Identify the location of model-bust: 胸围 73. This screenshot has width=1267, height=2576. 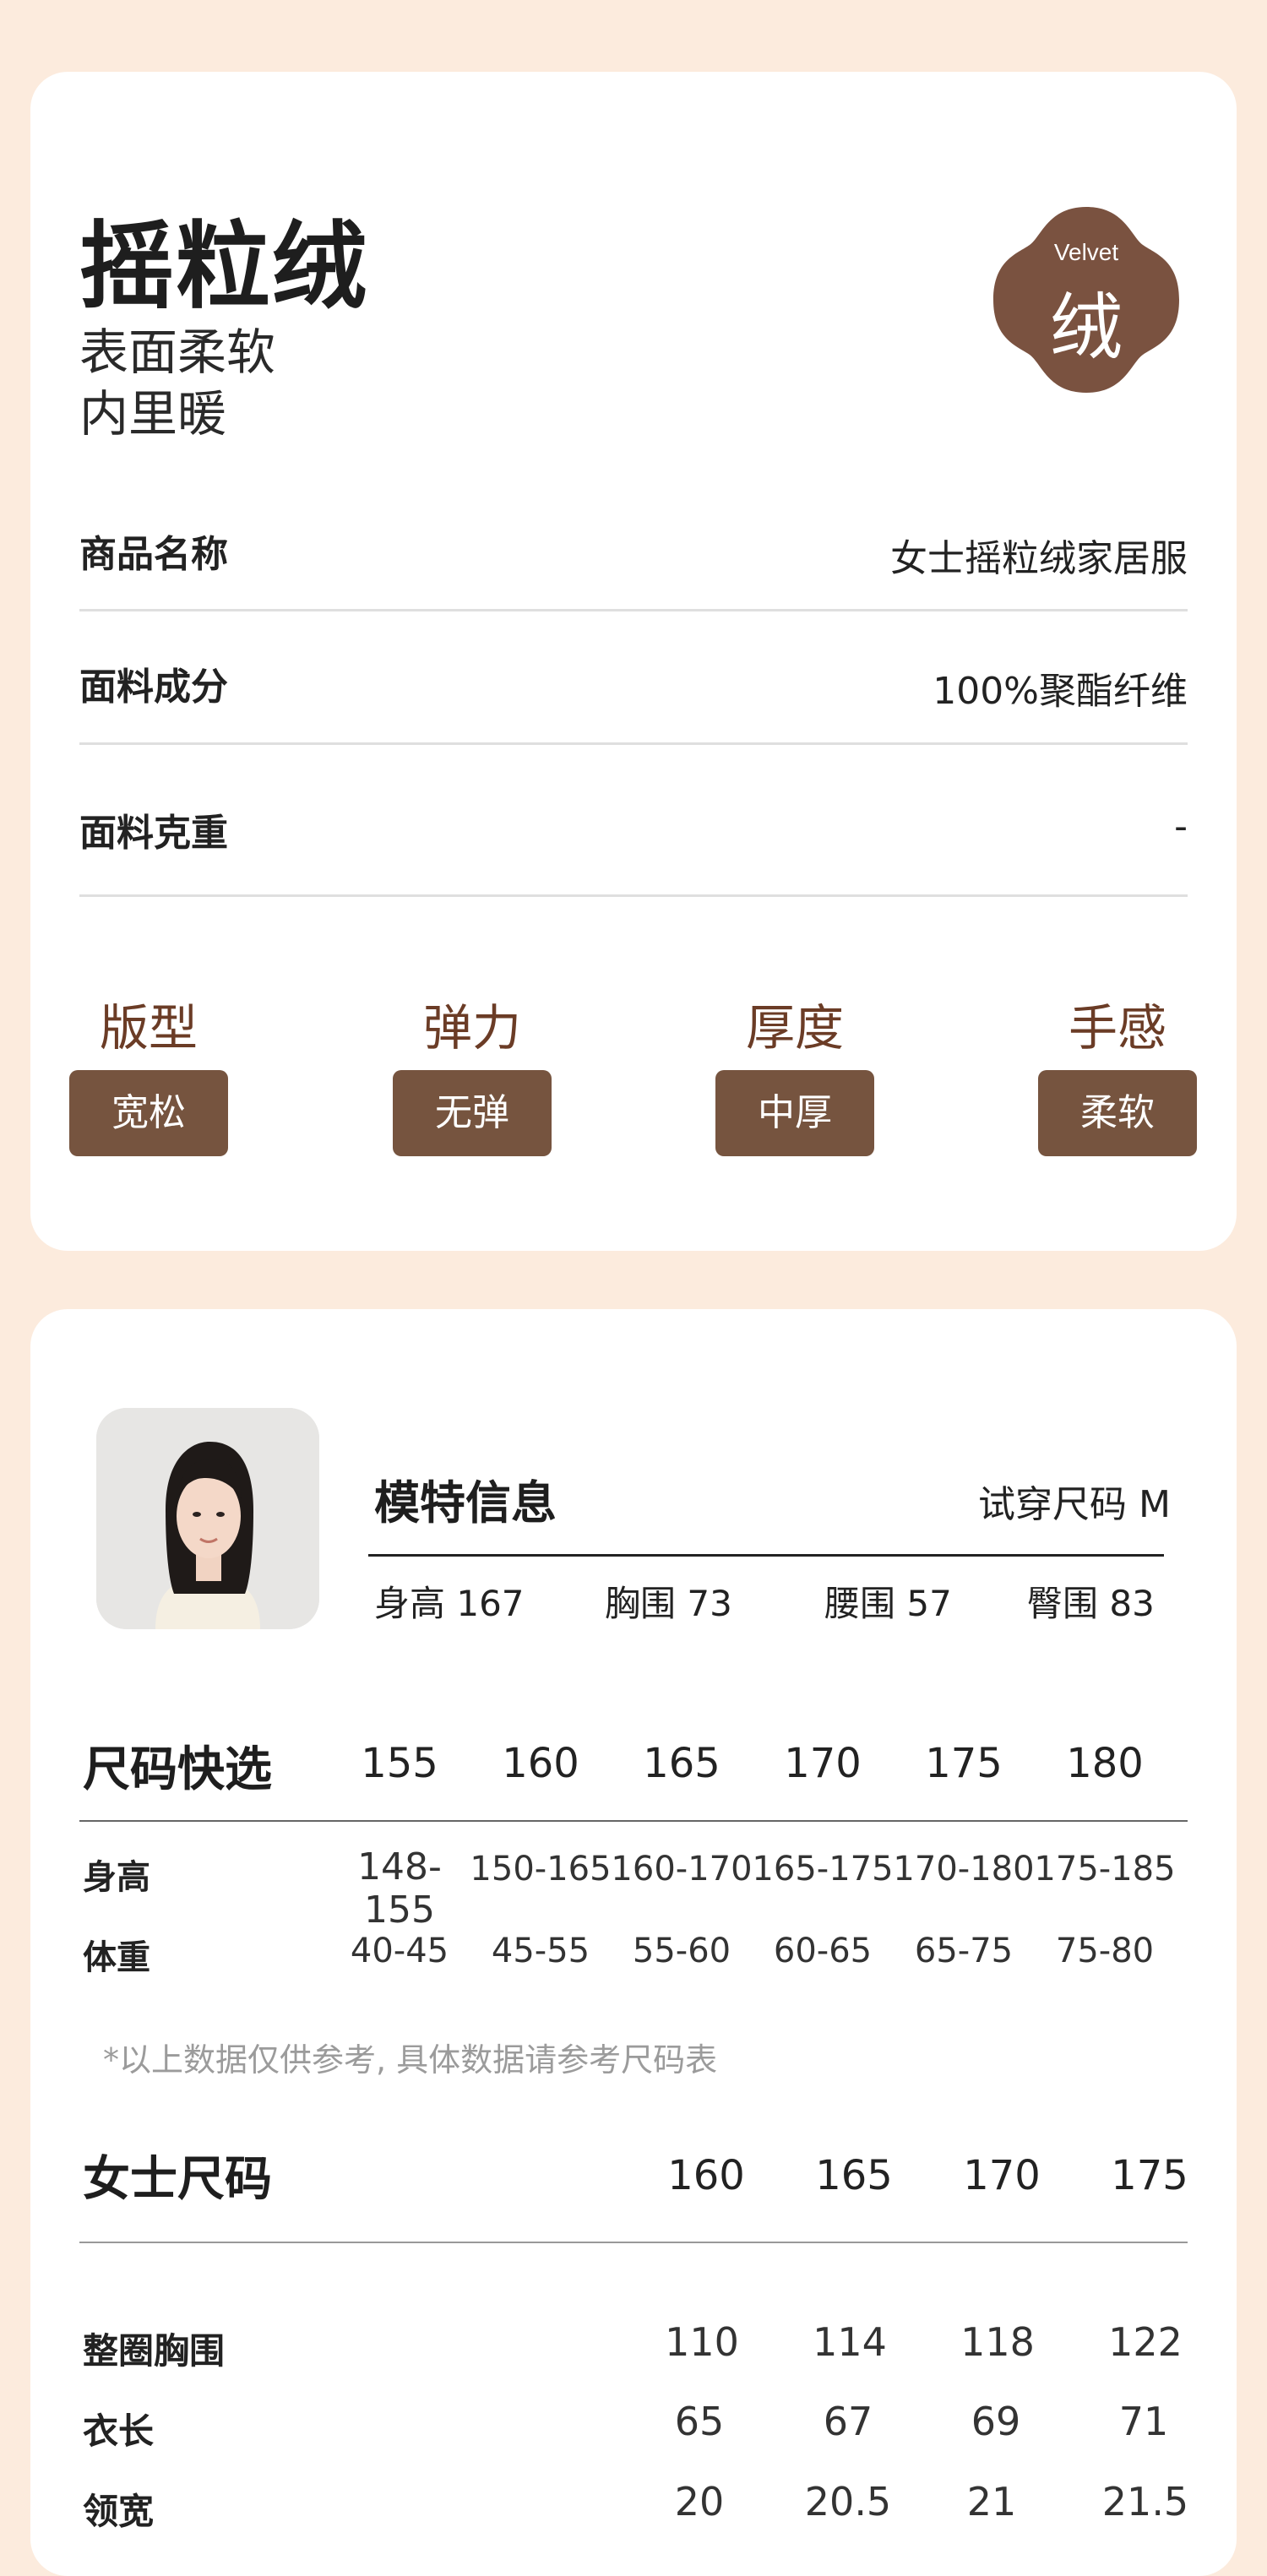
(668, 1603).